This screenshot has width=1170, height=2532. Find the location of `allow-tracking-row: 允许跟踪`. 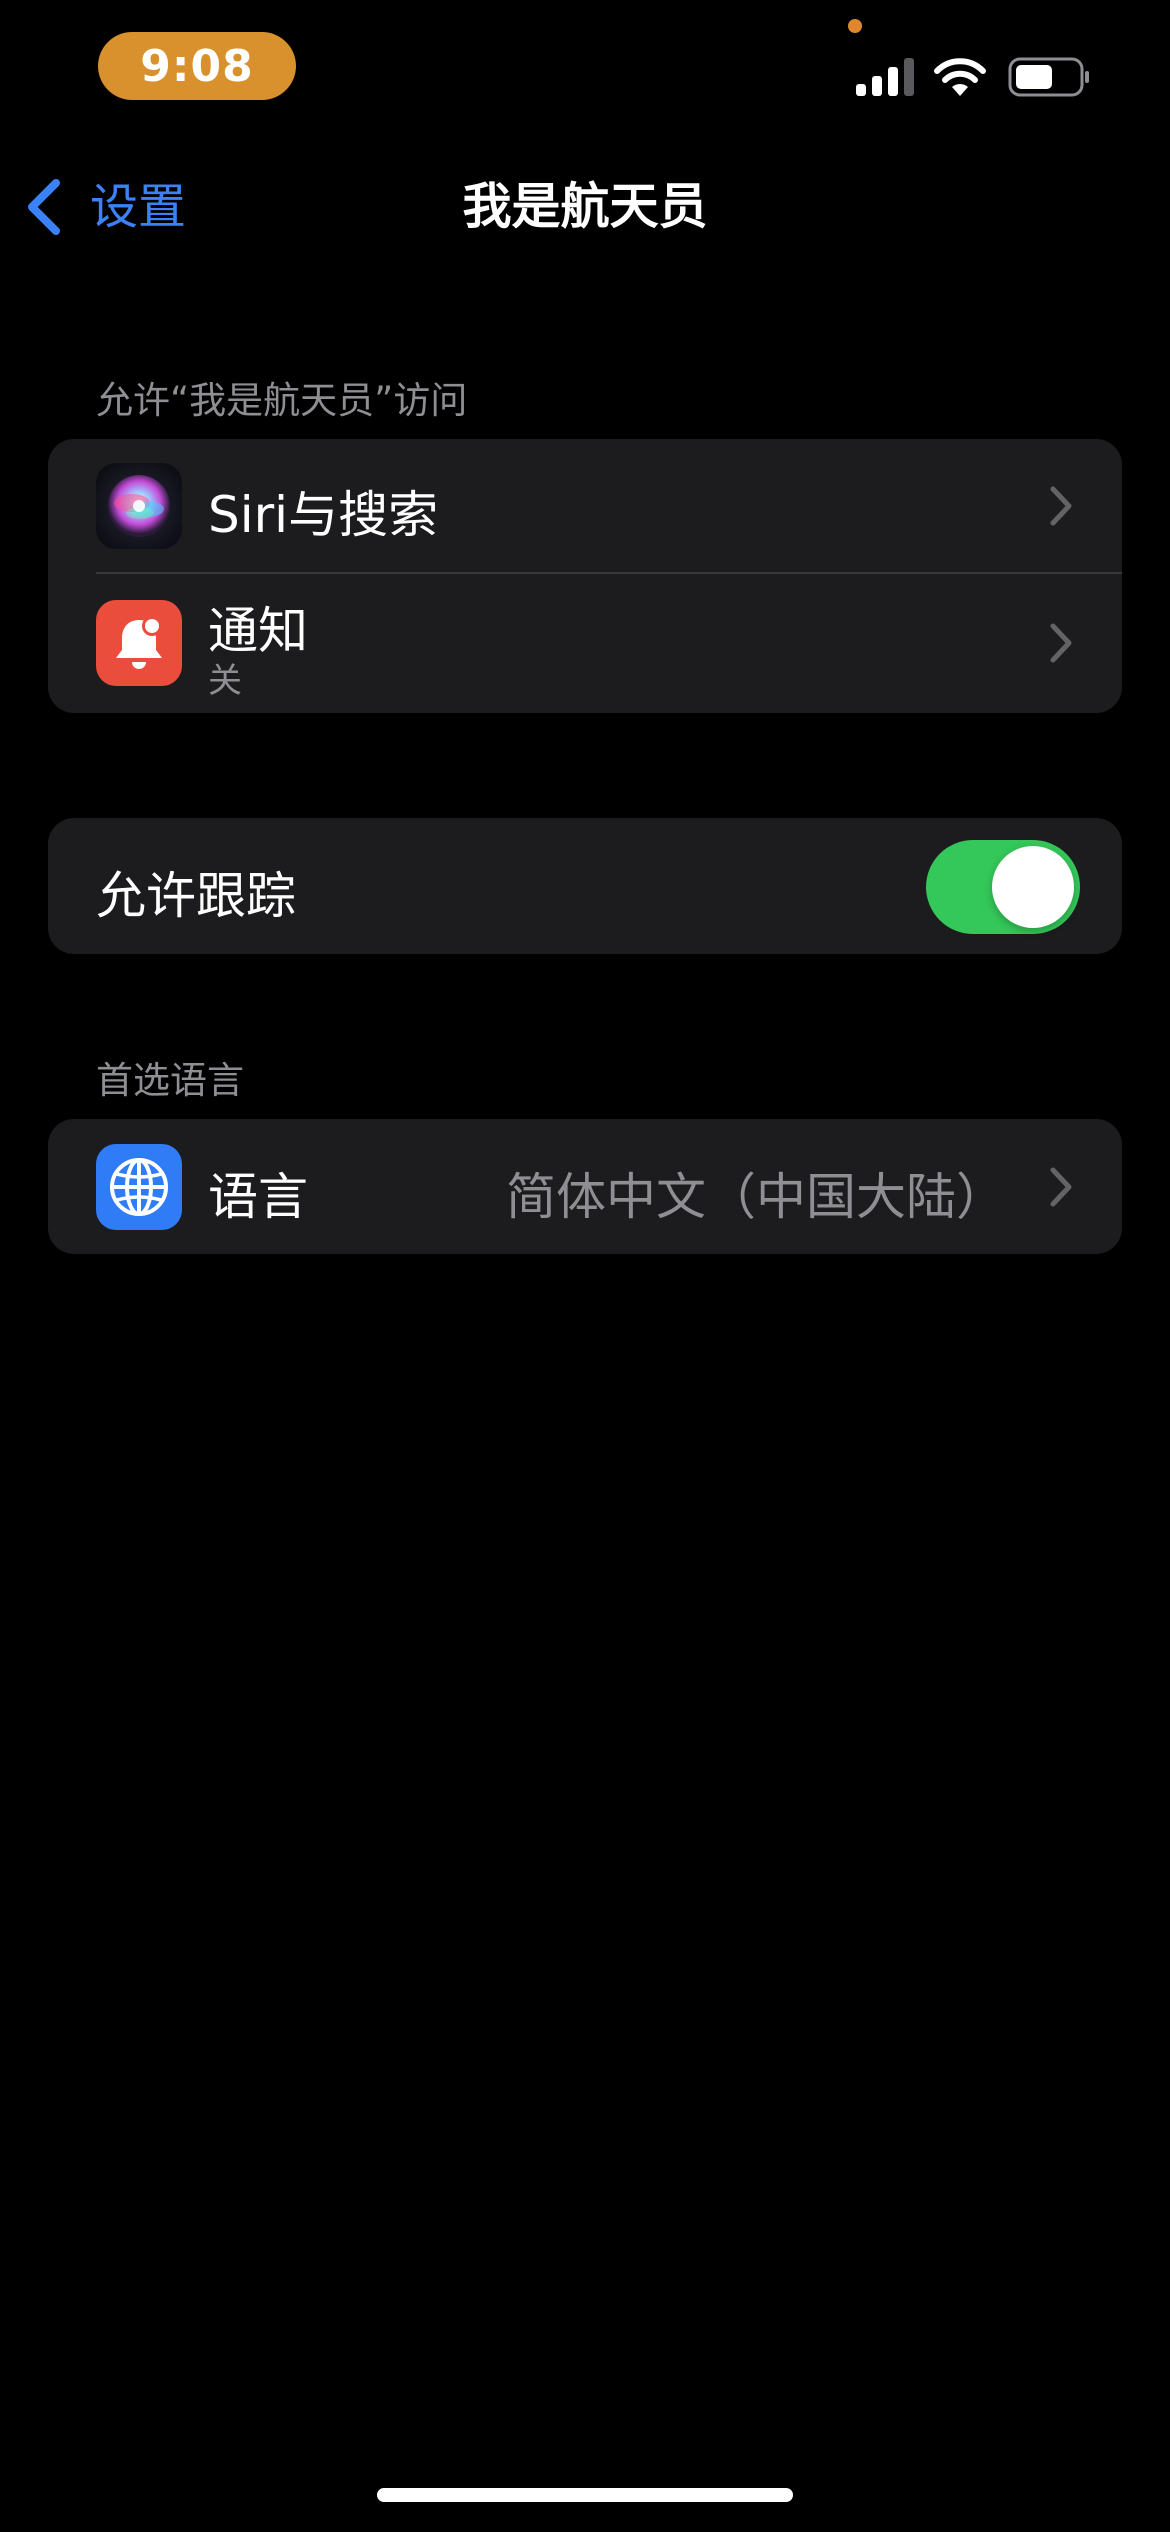

allow-tracking-row: 允许跟踪 is located at coordinates (585, 886).